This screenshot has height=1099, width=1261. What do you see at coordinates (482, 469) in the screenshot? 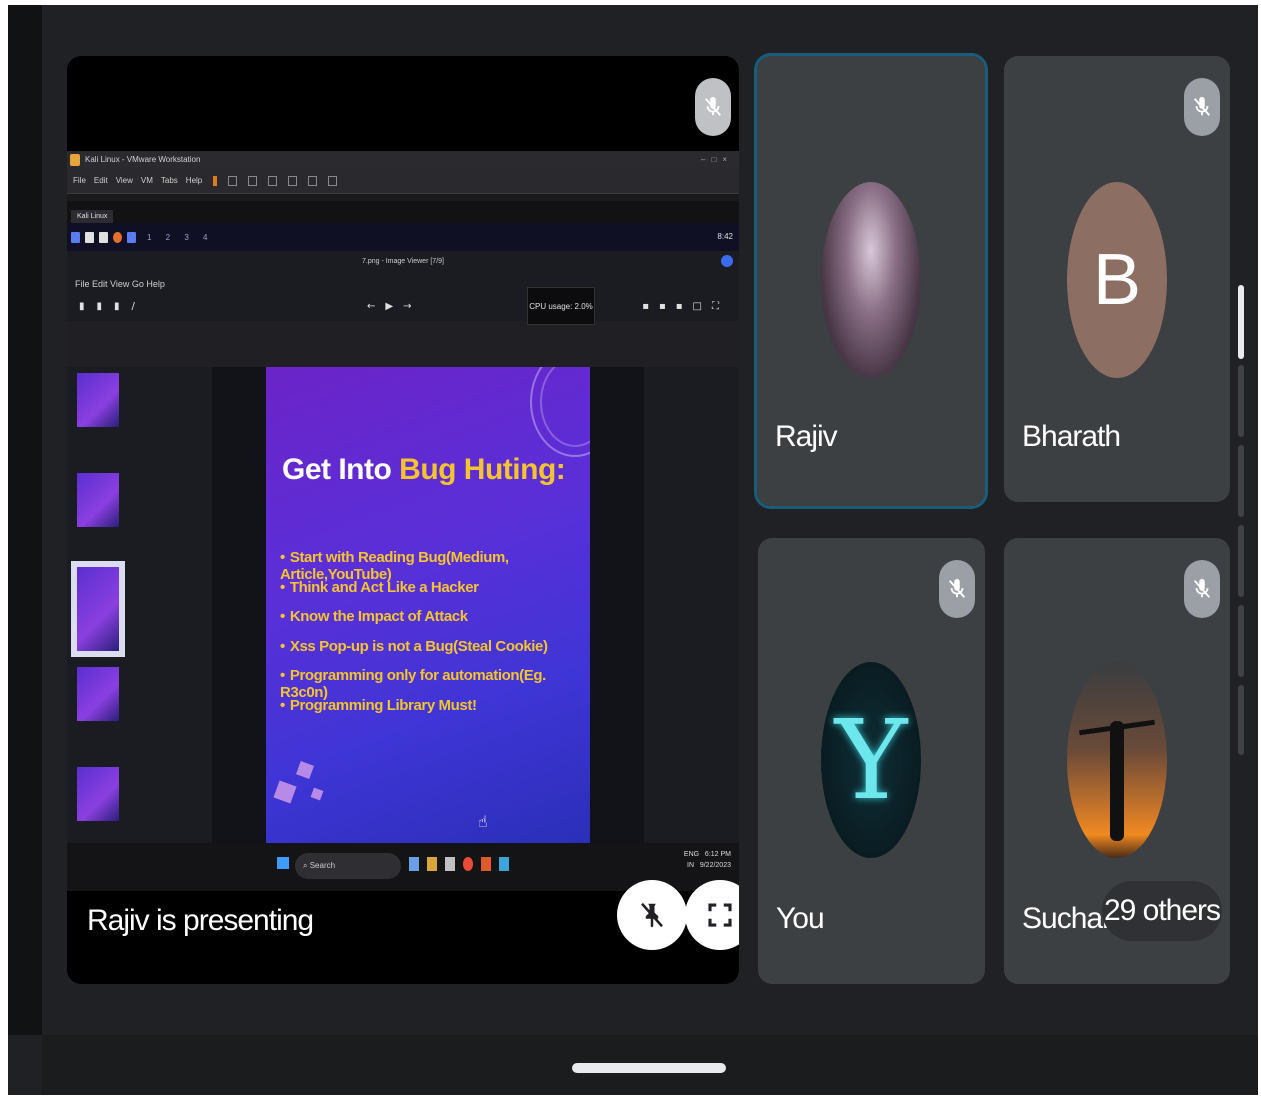
I see `slide-title-highlight: Bug Huting:` at bounding box center [482, 469].